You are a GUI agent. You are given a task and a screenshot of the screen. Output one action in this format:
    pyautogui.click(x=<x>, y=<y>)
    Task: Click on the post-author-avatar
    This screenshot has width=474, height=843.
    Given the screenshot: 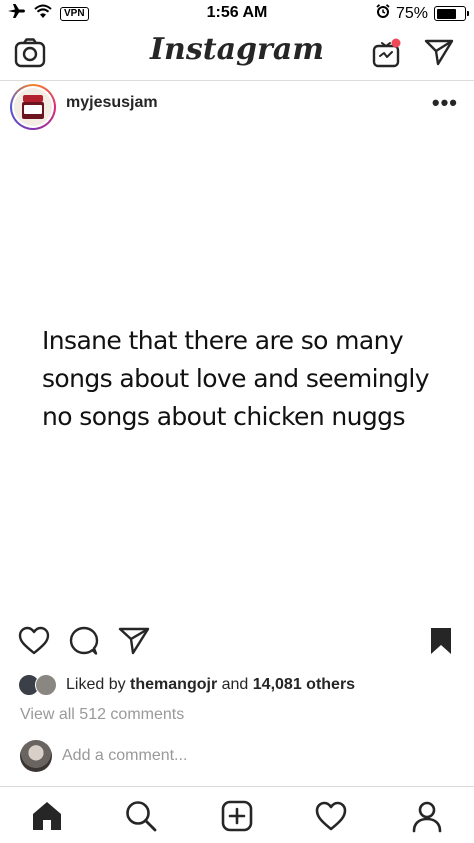 What is the action you would take?
    pyautogui.click(x=33, y=107)
    